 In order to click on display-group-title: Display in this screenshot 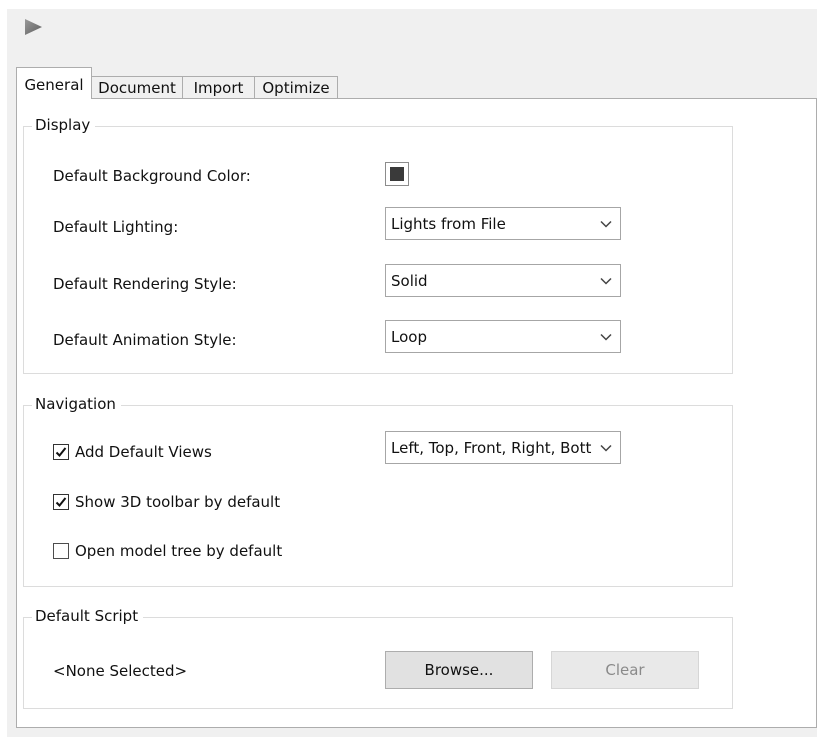, I will do `click(64, 125)`.